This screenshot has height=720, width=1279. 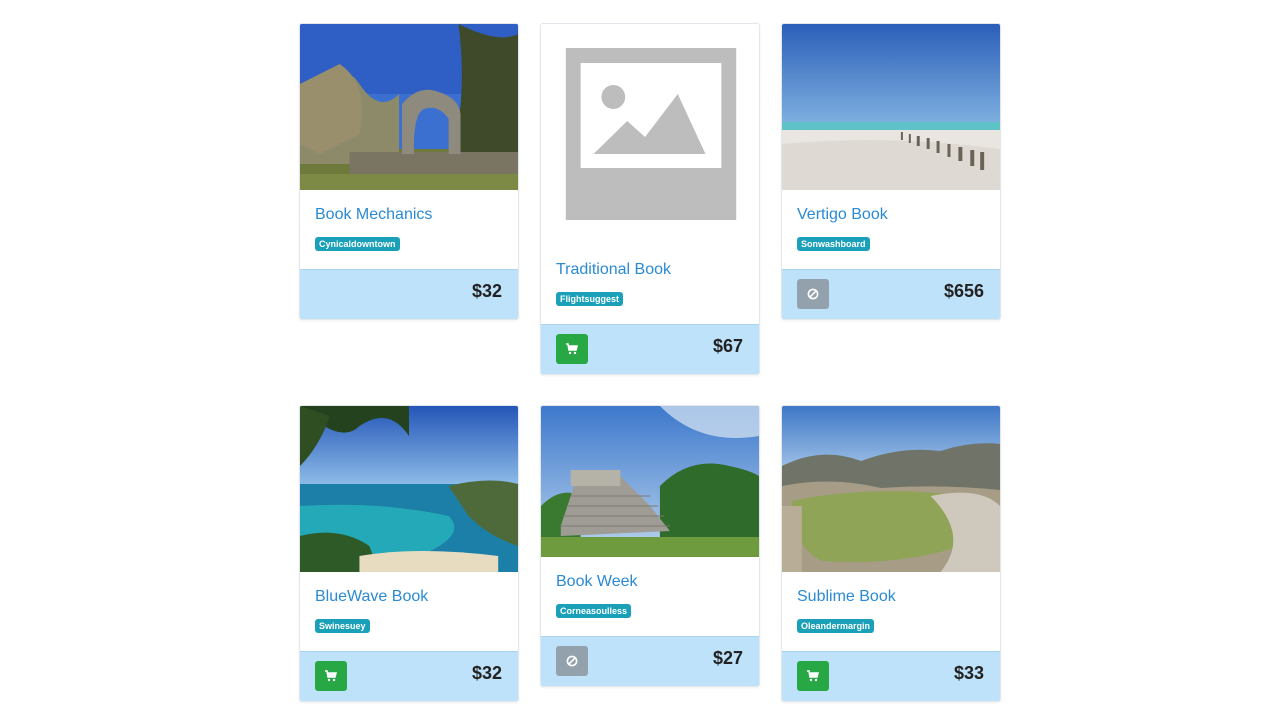 I want to click on product-title: Traditional Book, so click(x=650, y=270).